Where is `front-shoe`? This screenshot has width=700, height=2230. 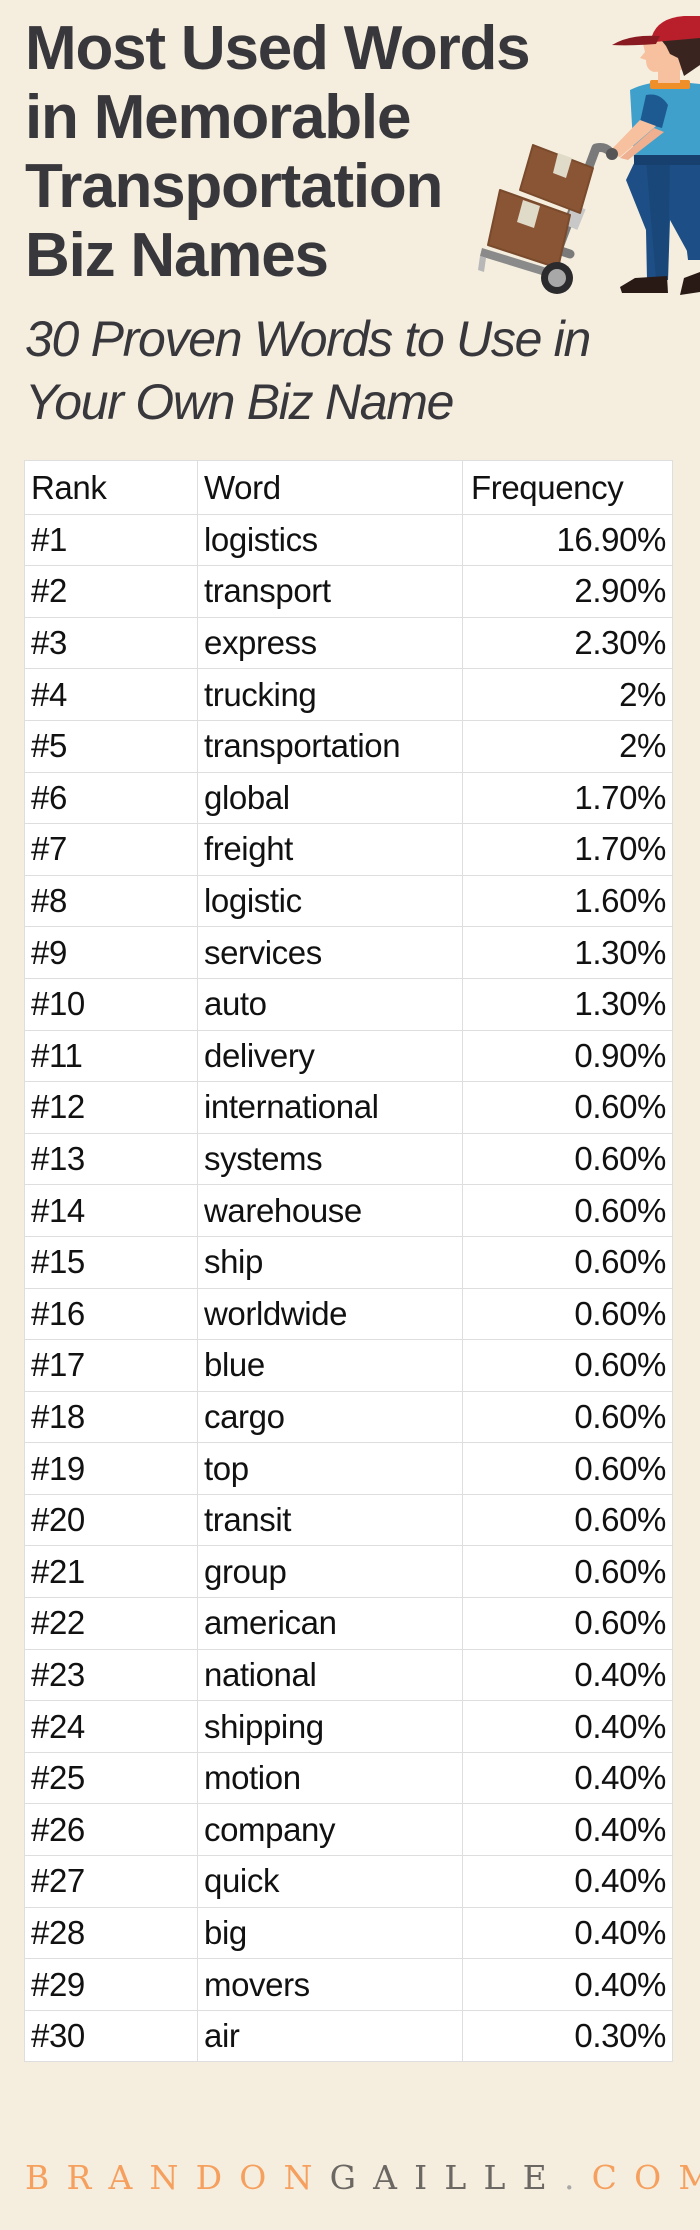
front-shoe is located at coordinates (644, 284).